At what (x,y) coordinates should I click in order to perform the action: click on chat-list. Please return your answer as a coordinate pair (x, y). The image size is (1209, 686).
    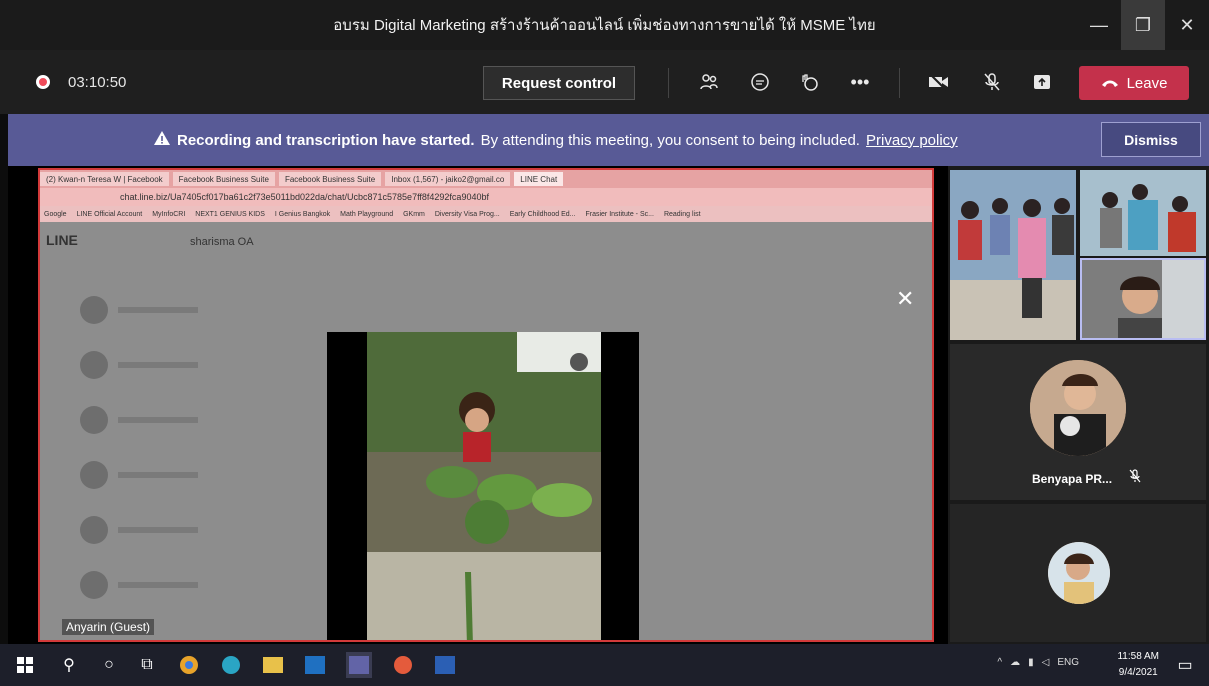
    Looking at the image, I should click on (180, 447).